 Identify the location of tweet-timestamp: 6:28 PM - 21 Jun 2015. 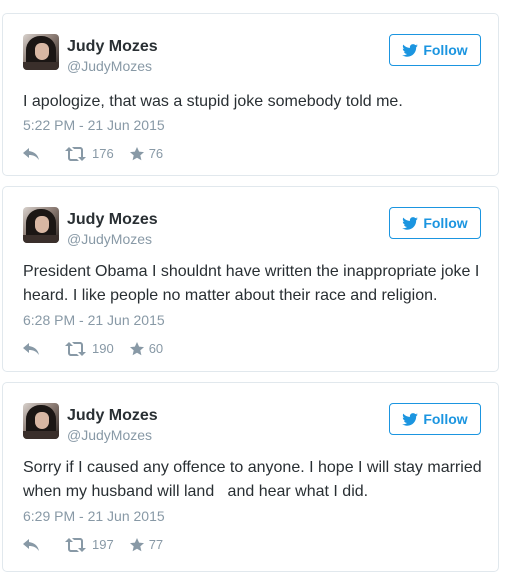
(94, 320).